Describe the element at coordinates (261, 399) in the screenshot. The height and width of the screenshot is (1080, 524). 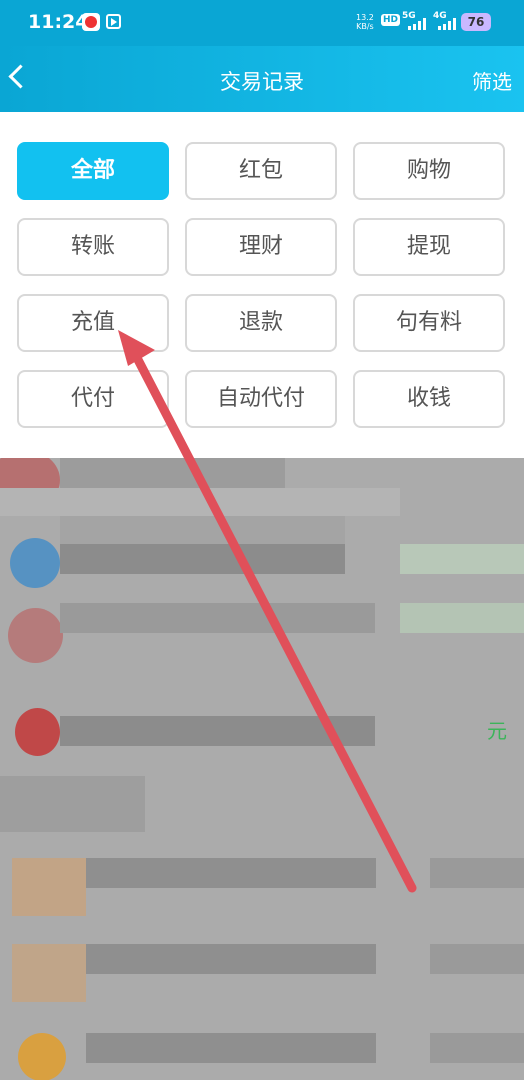
I see `filter-chip-auto-pay: 自动代付` at that location.